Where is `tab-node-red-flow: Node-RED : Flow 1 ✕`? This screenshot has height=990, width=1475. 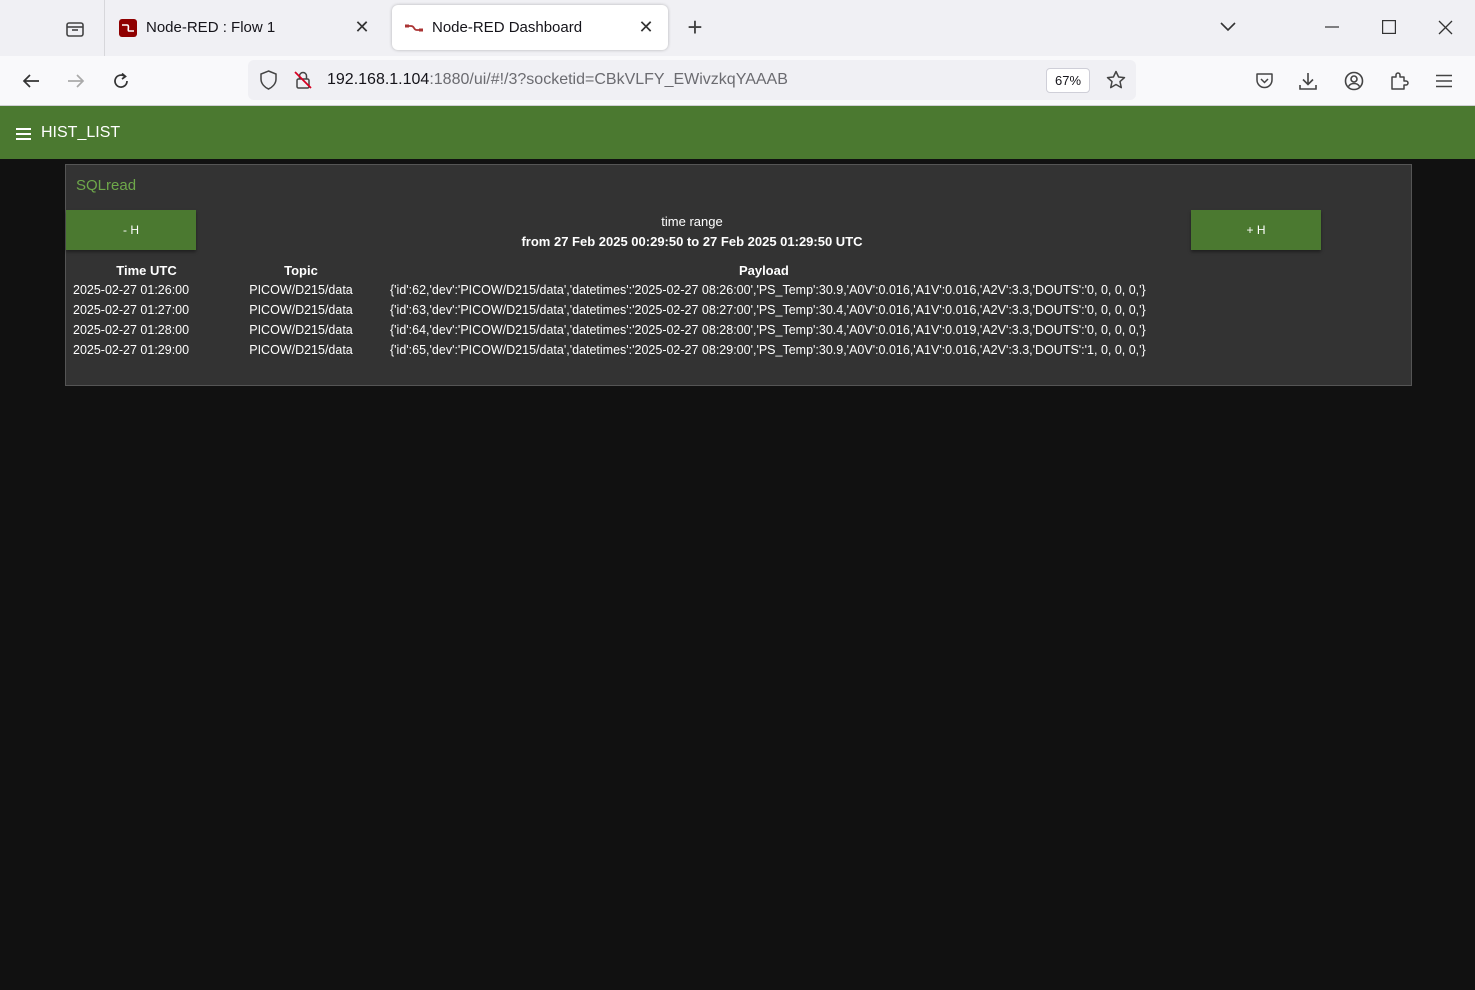
tab-node-red-flow: Node-RED : Flow 1 ✕ is located at coordinates (245, 27).